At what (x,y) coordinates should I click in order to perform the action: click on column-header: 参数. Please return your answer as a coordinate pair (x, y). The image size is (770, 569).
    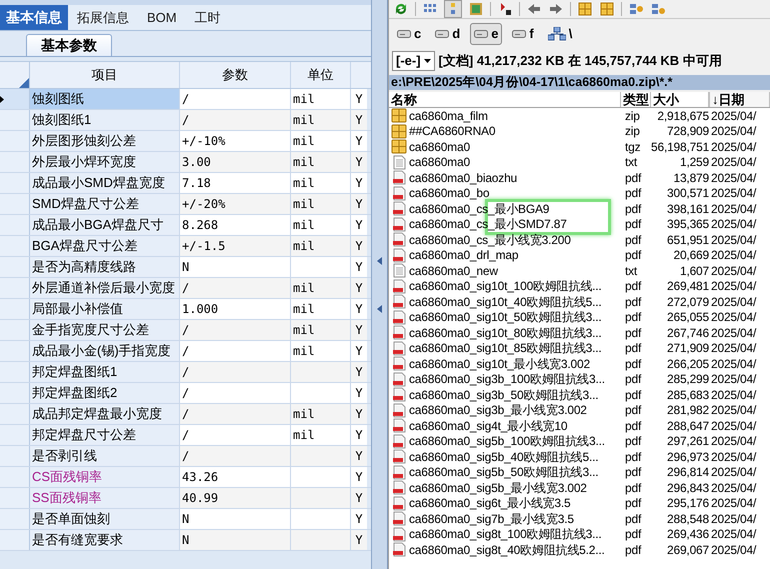
    Looking at the image, I should click on (235, 75).